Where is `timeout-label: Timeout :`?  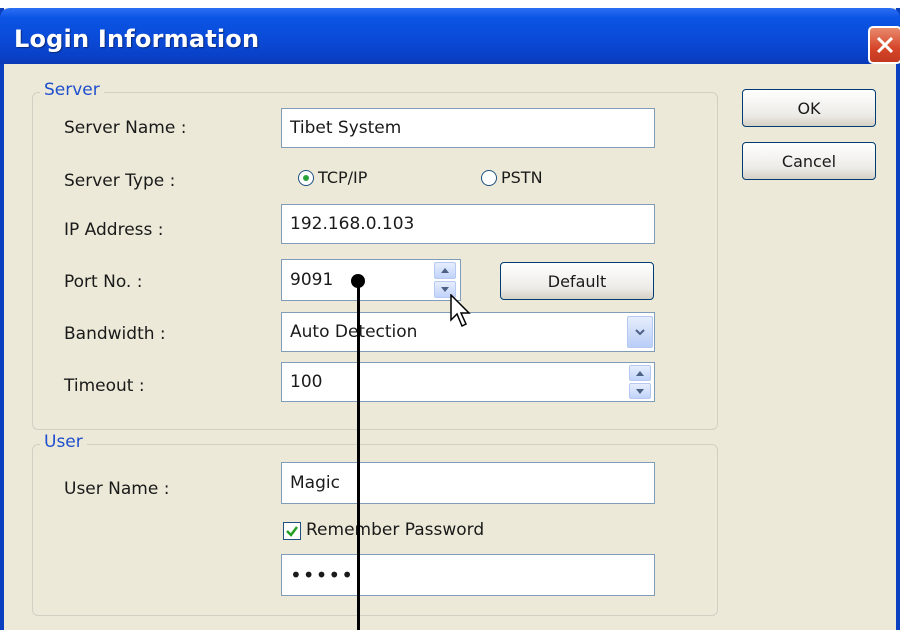
timeout-label: Timeout : is located at coordinates (104, 386).